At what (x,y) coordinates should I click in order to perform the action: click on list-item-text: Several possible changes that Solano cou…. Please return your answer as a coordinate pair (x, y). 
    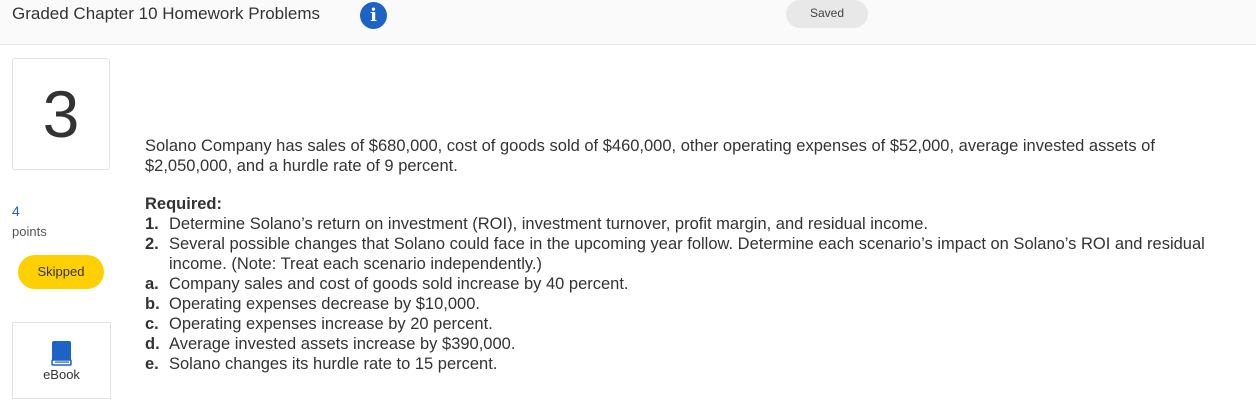
    Looking at the image, I should click on (687, 254).